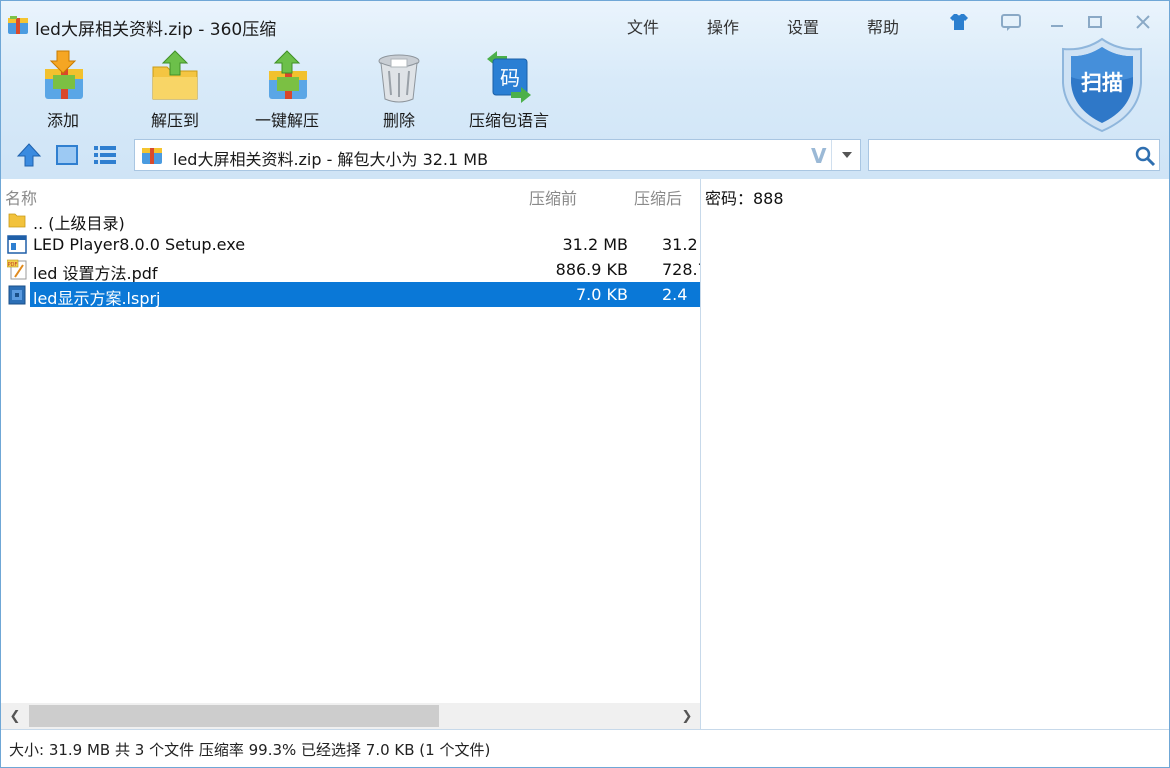 The image size is (1170, 768). What do you see at coordinates (139, 244) in the screenshot?
I see `file-name: LED Player8.0.0 Setup.exe` at bounding box center [139, 244].